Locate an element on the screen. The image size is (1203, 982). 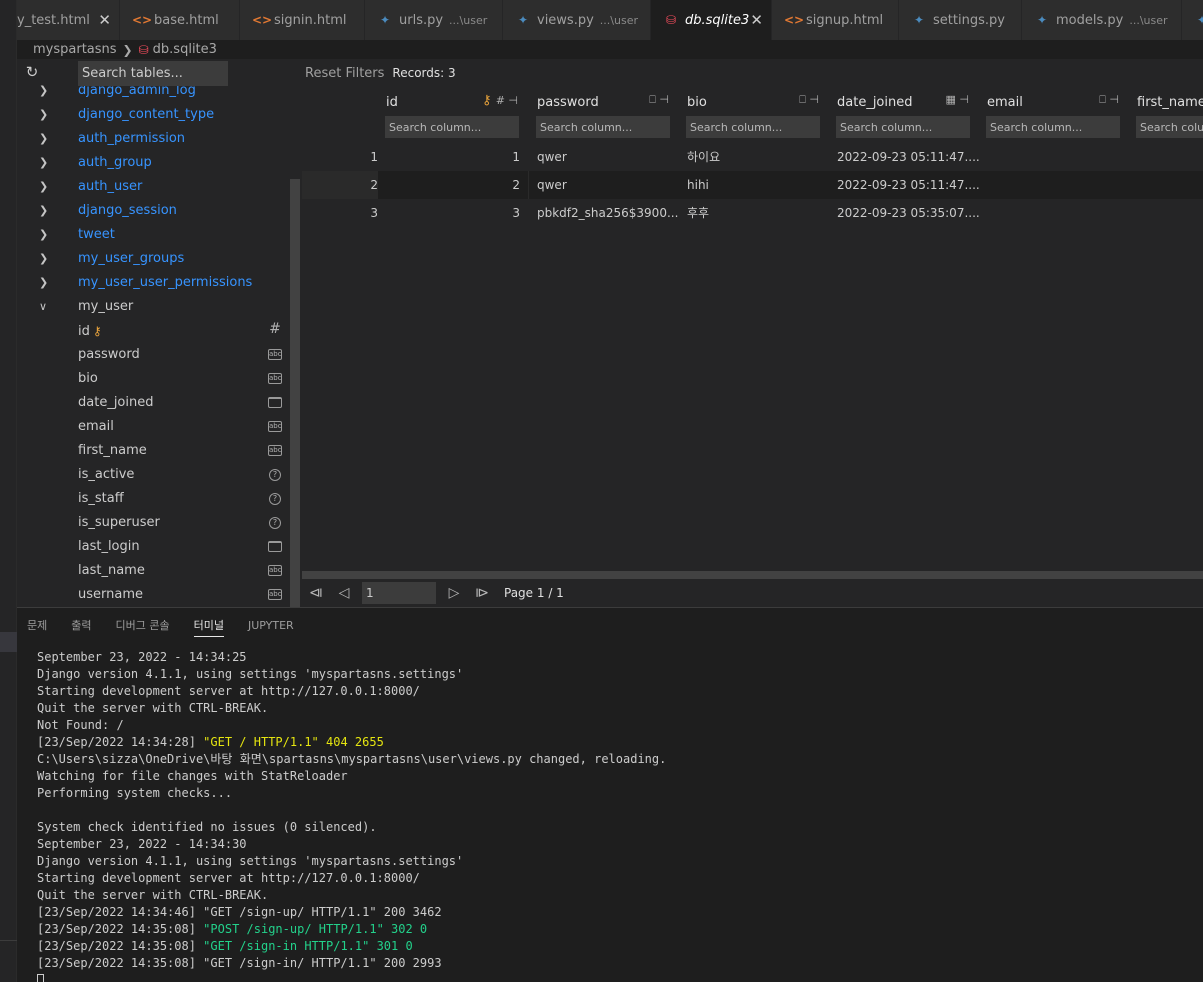
table-cell: hihi is located at coordinates (754, 185).